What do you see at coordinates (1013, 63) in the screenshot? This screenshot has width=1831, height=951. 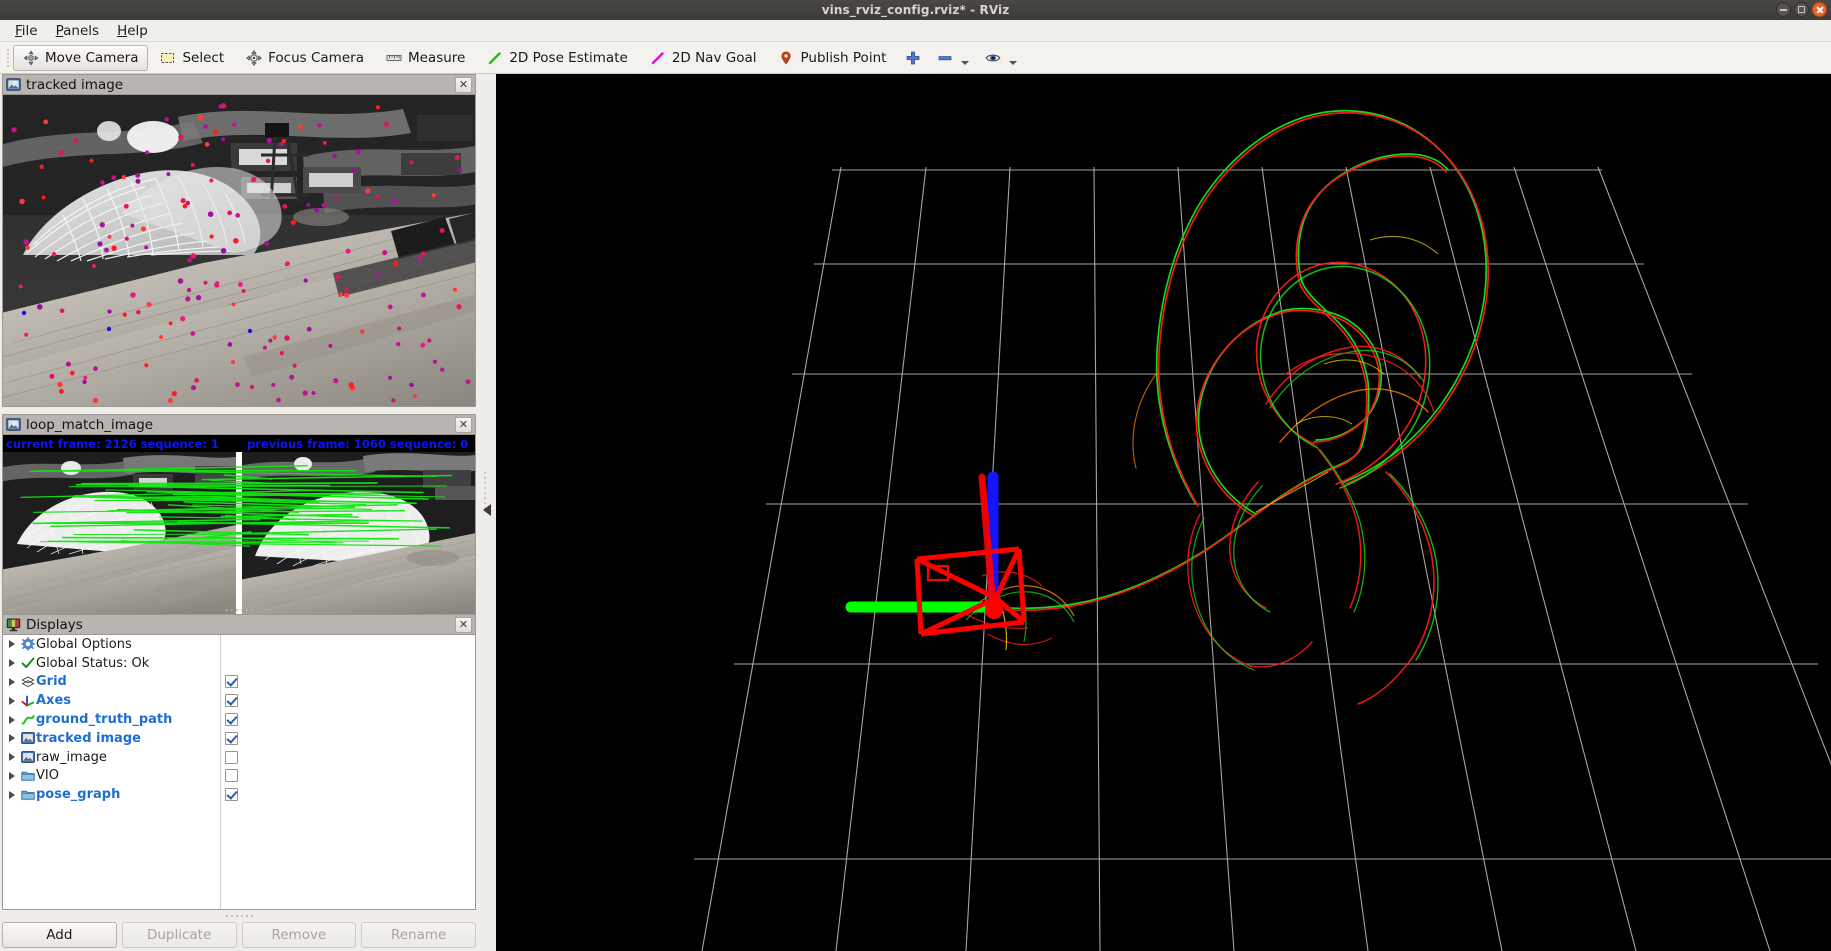 I see `visibility-dropdown-icon` at bounding box center [1013, 63].